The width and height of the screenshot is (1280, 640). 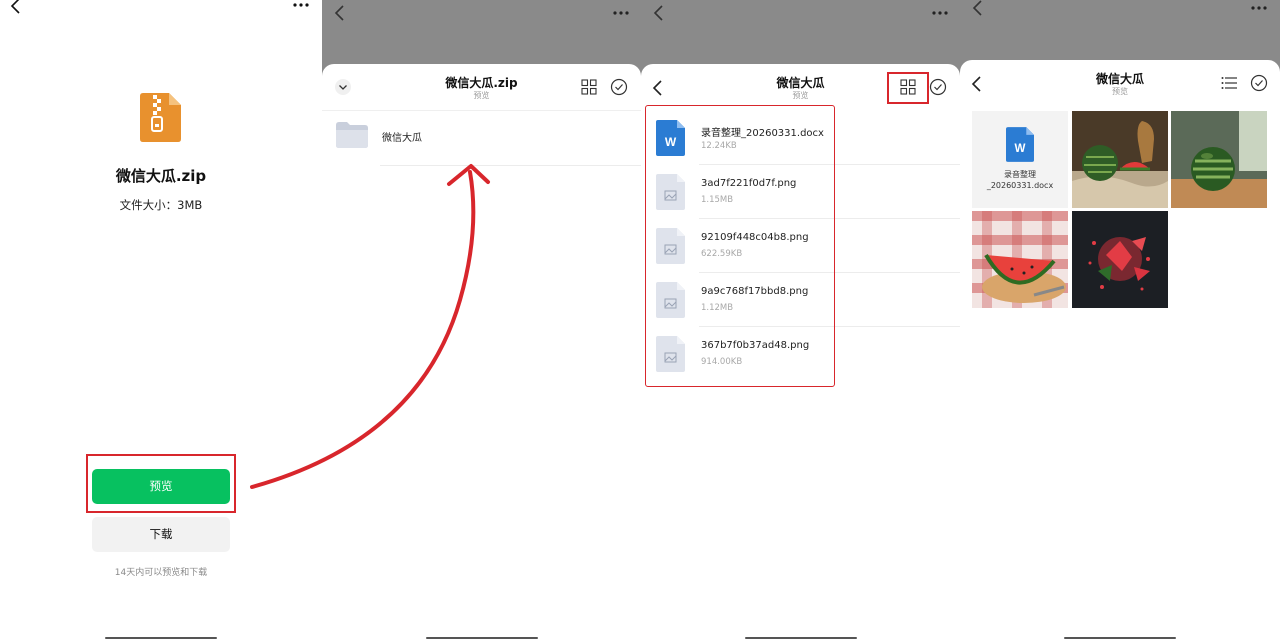 I want to click on folder-name: 微信大瓜, so click(x=402, y=138).